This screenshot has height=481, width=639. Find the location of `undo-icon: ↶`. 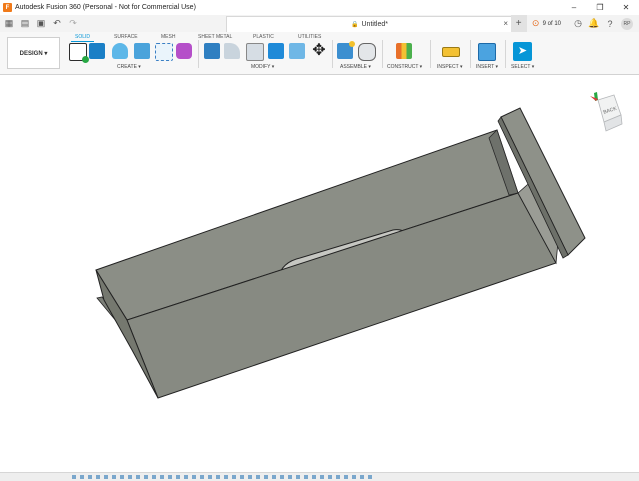

undo-icon: ↶ is located at coordinates (57, 24).